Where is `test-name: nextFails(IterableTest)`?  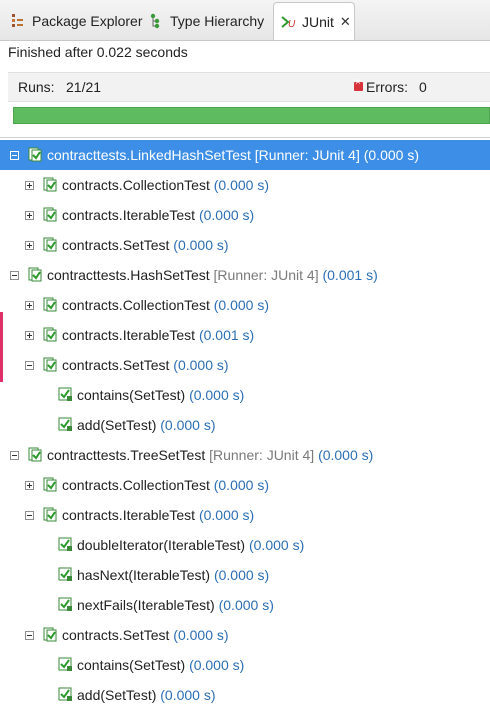 test-name: nextFails(IterableTest) is located at coordinates (146, 605).